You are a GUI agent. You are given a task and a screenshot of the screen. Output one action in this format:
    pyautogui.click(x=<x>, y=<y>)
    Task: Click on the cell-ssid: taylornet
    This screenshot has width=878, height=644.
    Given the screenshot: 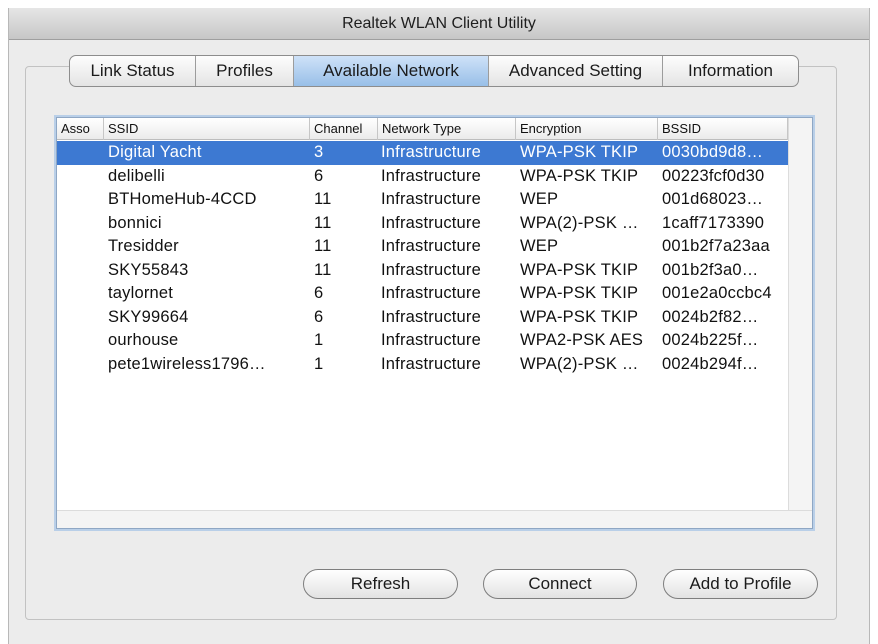 What is the action you would take?
    pyautogui.click(x=141, y=293)
    